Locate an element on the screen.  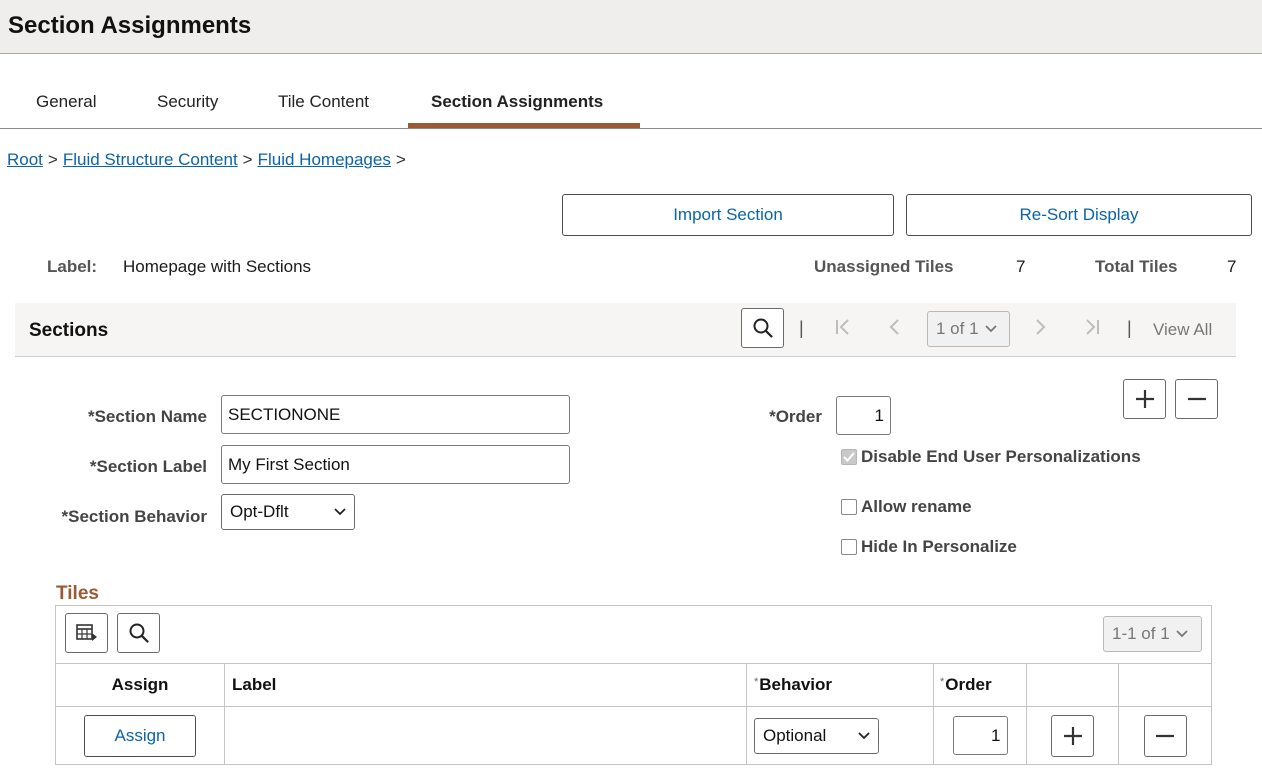
unassigned-tiles-caption: Unassigned Tiles is located at coordinates (884, 266).